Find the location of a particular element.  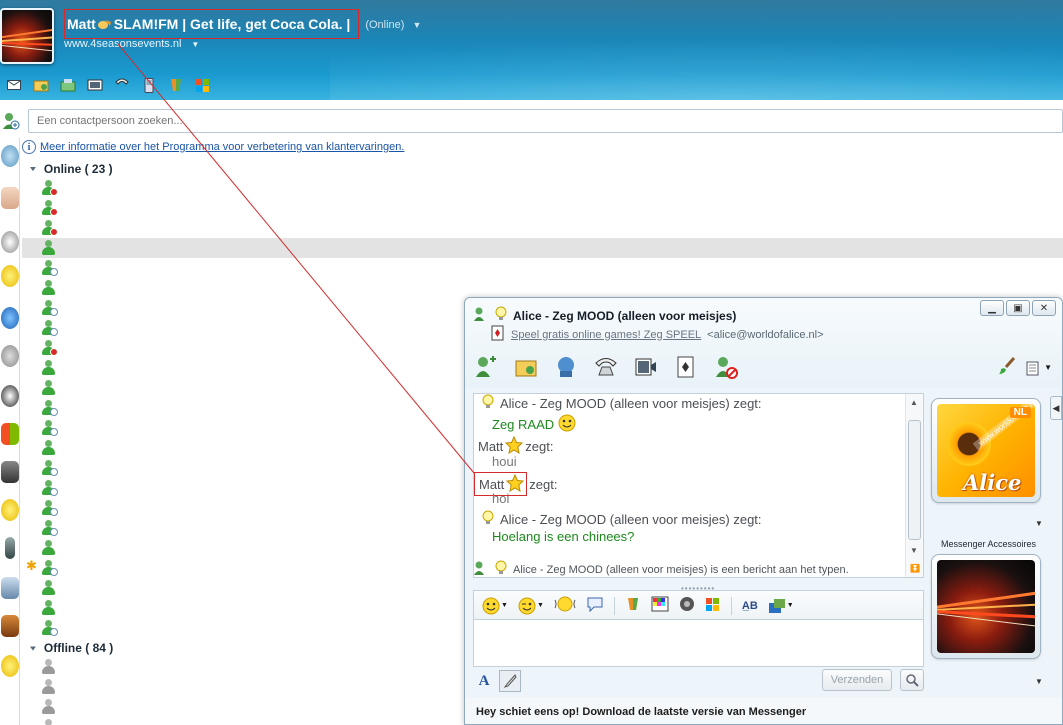

rail-character-icon is located at coordinates (9, 626).